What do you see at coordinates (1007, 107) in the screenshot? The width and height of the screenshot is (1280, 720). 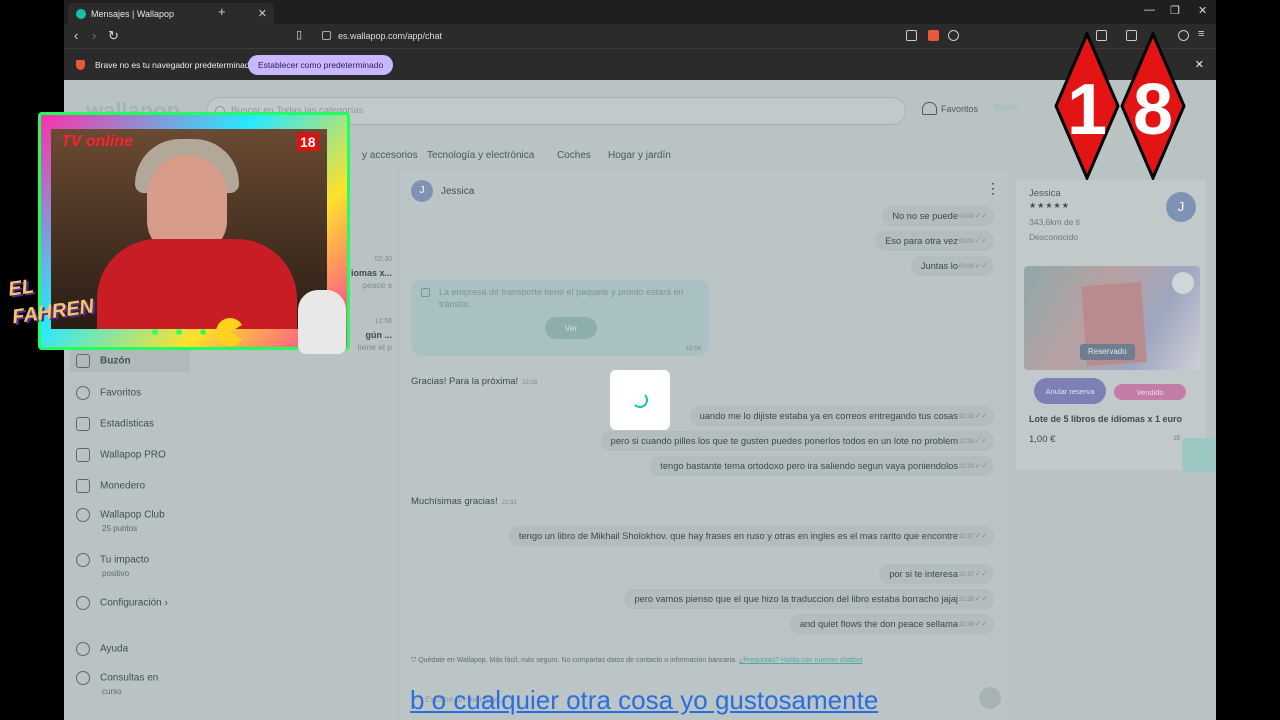 I see `buzon-link: Buzón` at bounding box center [1007, 107].